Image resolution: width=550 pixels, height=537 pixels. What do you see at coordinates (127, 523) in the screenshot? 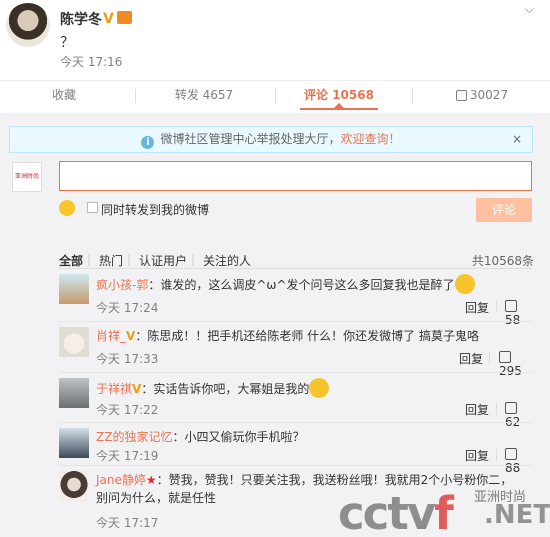
I see `comment-time: 今天 17:17` at bounding box center [127, 523].